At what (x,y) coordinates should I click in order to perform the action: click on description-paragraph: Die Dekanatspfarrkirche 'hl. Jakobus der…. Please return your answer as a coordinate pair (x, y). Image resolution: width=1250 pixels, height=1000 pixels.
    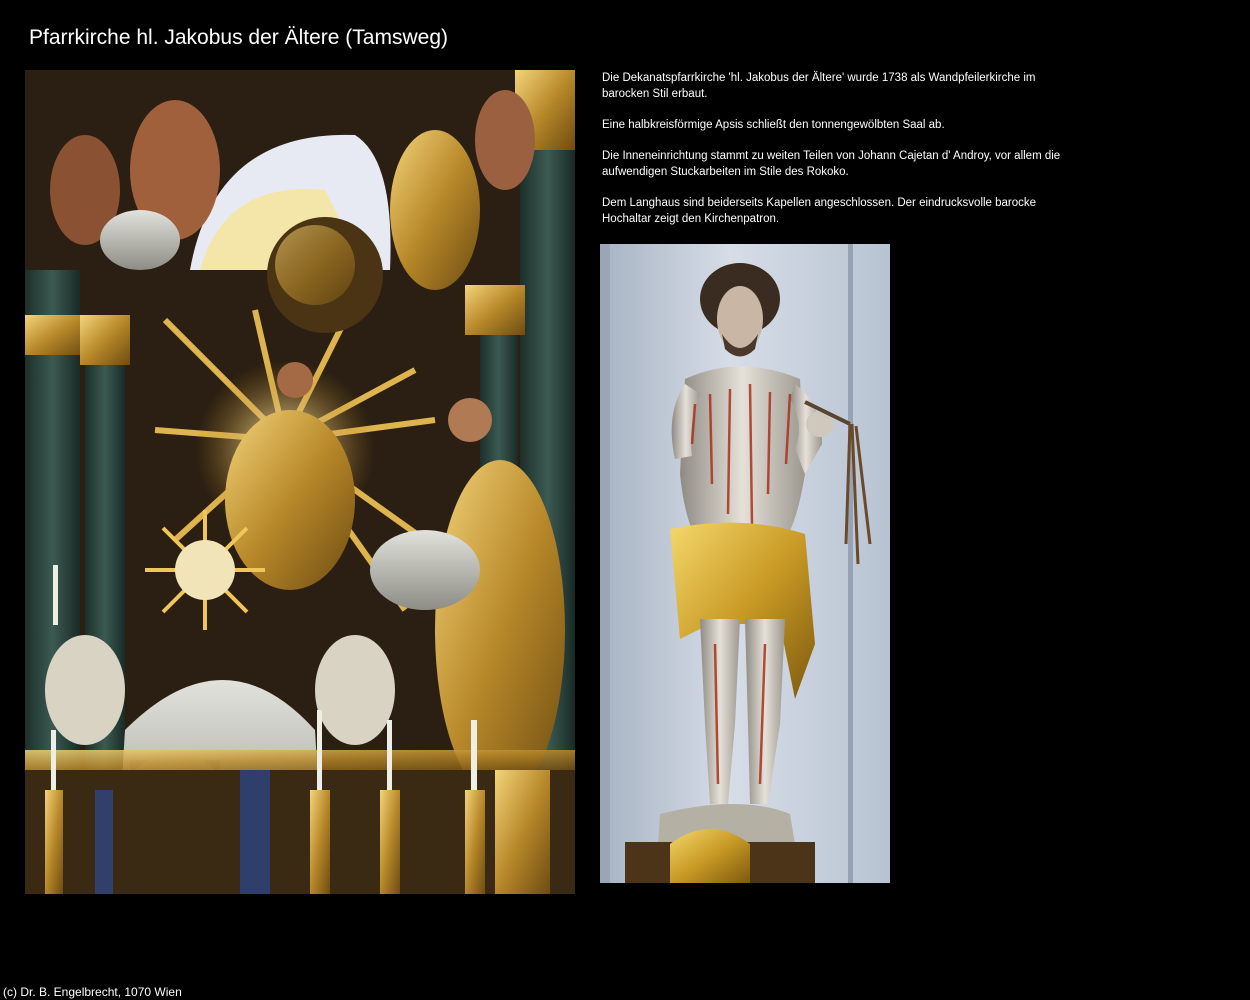
    Looking at the image, I should click on (819, 86).